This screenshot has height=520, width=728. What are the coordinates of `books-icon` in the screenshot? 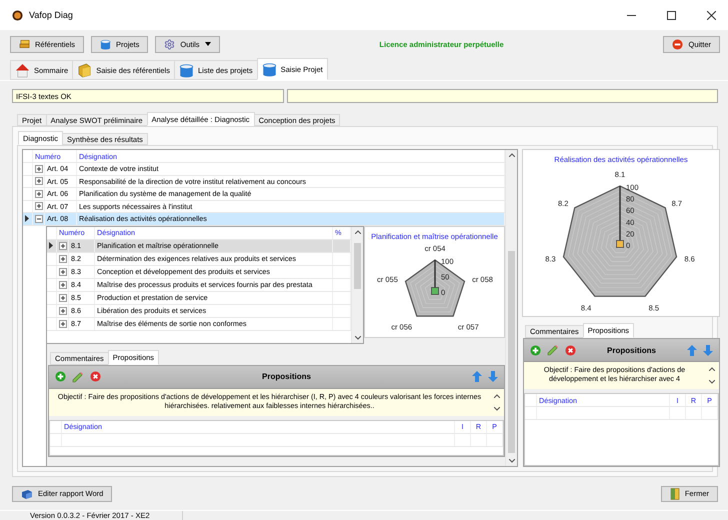 It's located at (24, 44).